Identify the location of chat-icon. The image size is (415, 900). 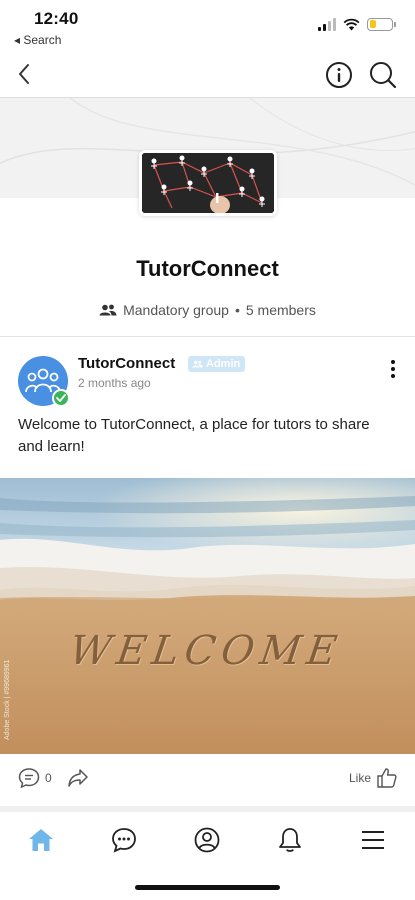
(124, 840).